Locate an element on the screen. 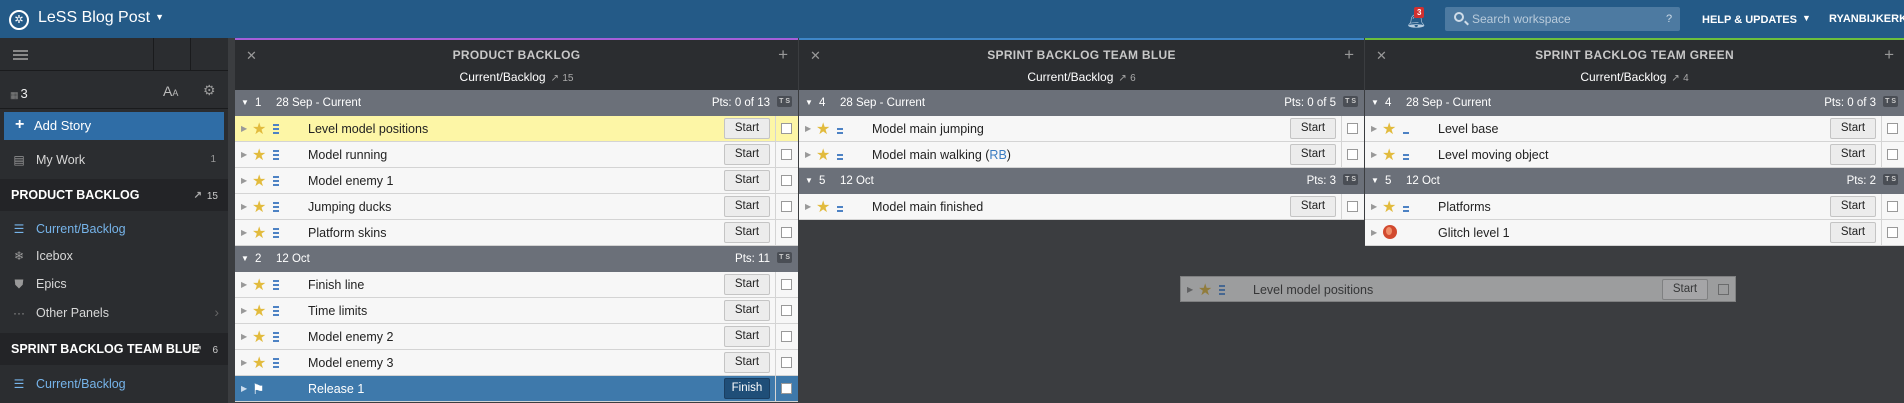 The image size is (1904, 403). finish-button: Finish is located at coordinates (747, 388).